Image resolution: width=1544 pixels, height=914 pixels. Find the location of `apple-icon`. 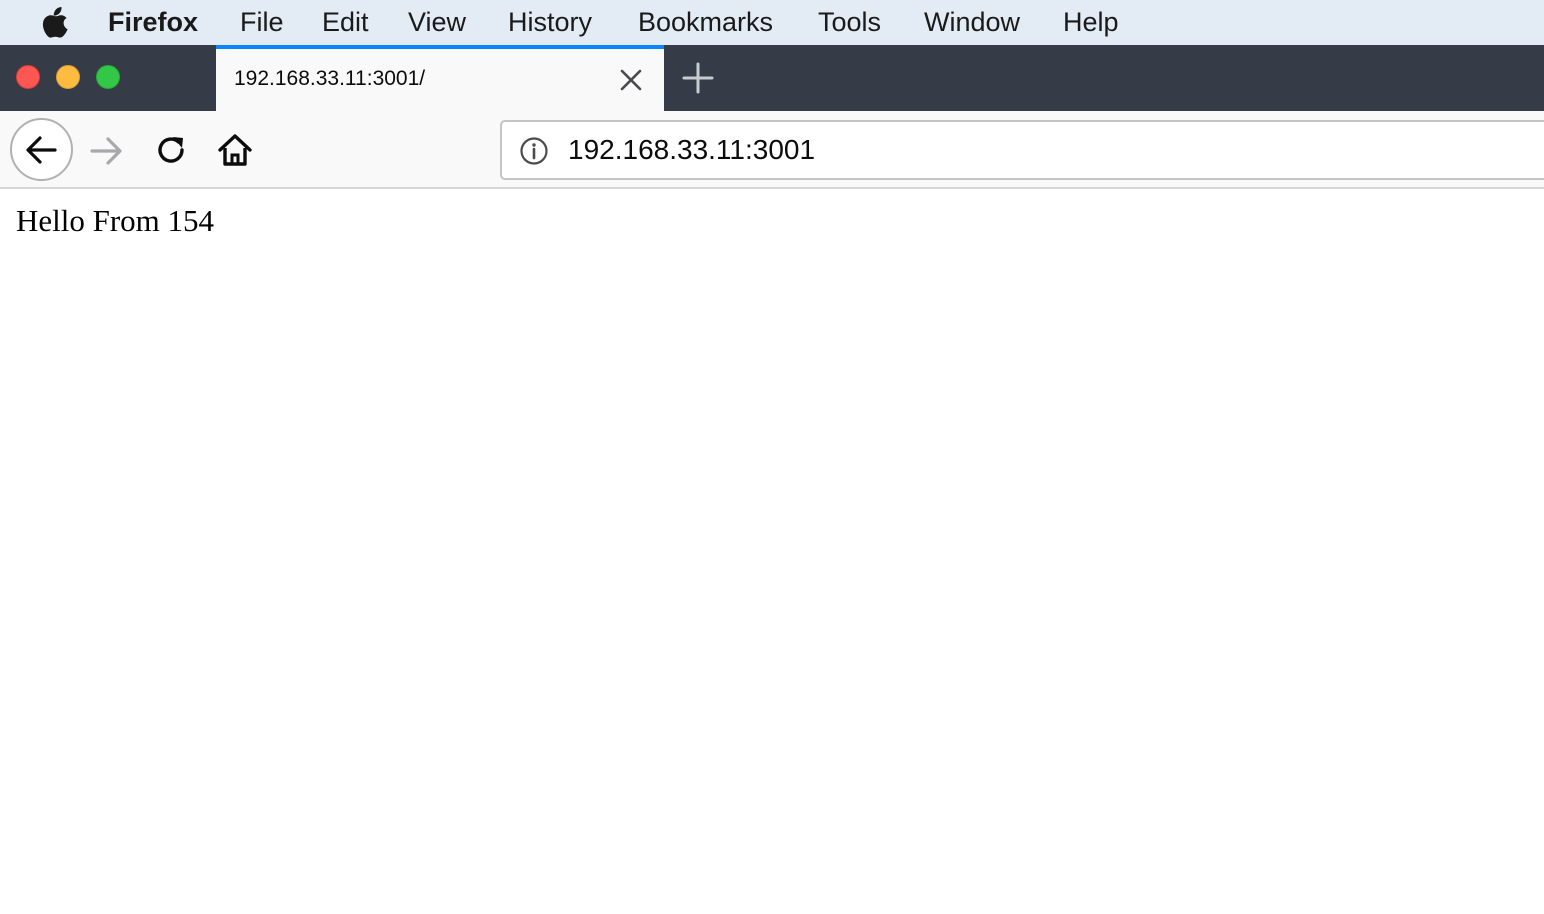

apple-icon is located at coordinates (56, 22).